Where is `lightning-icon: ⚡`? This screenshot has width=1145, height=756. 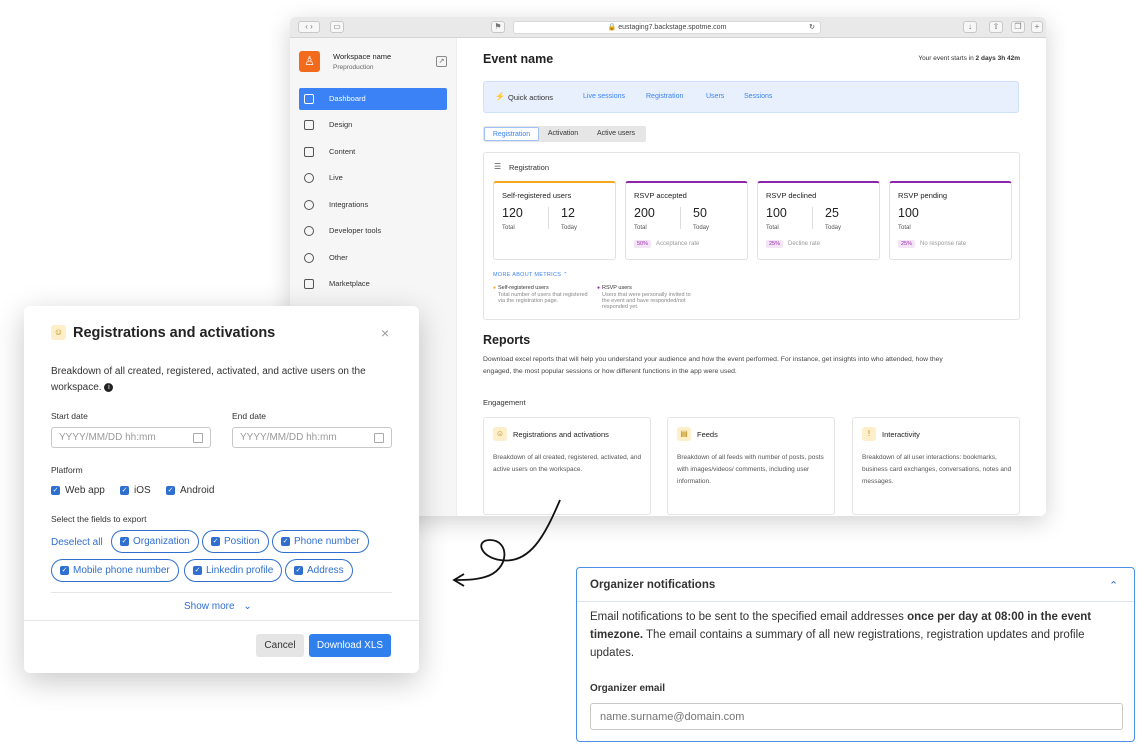
lightning-icon: ⚡ is located at coordinates (500, 96).